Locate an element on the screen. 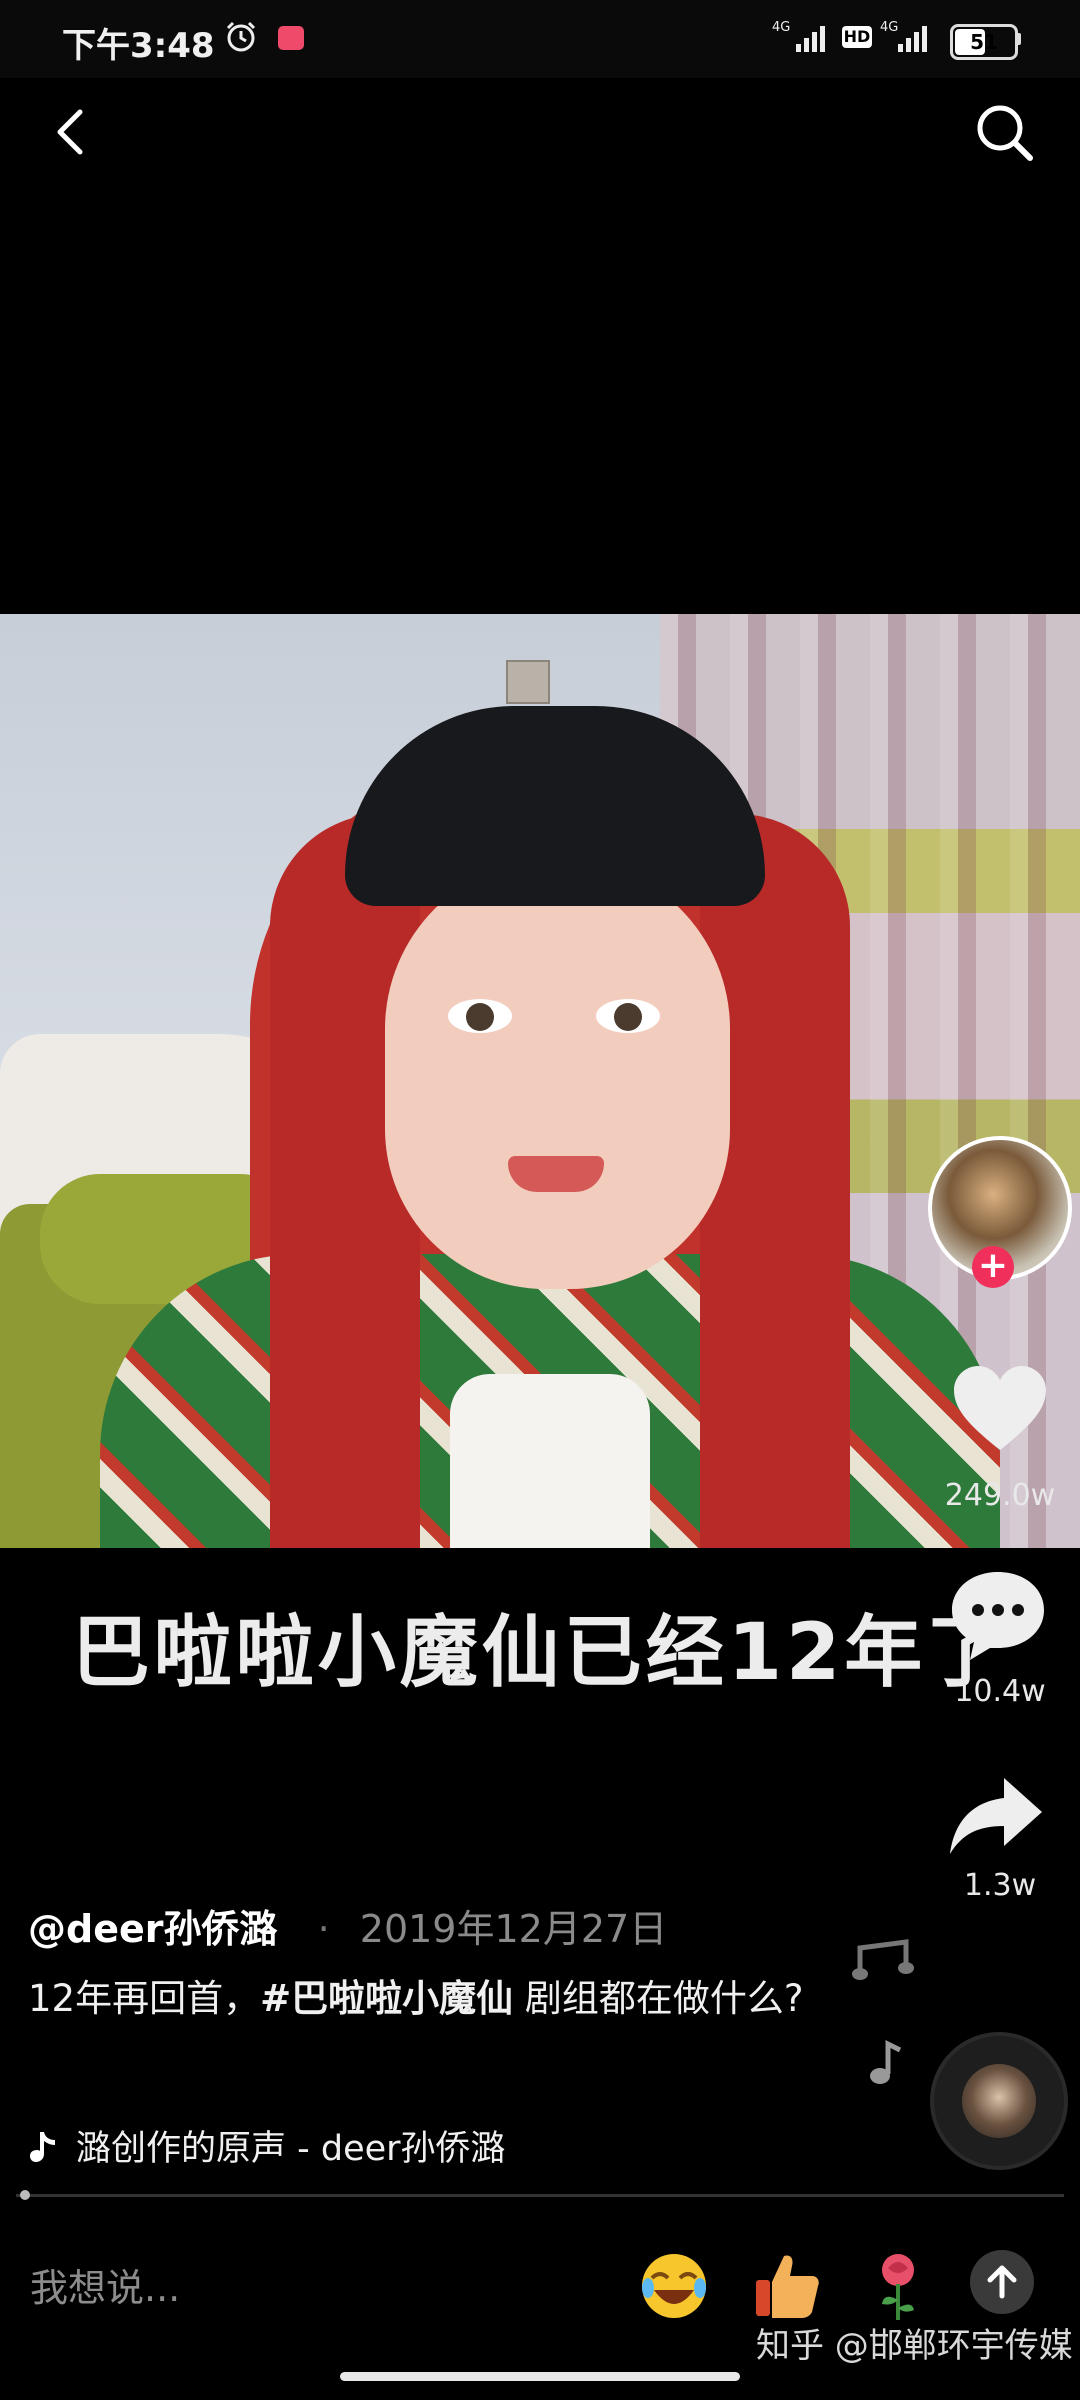 This screenshot has width=1080, height=2400. music-title: 潞创作的原声 - deer孙侨潞 is located at coordinates (291, 2149).